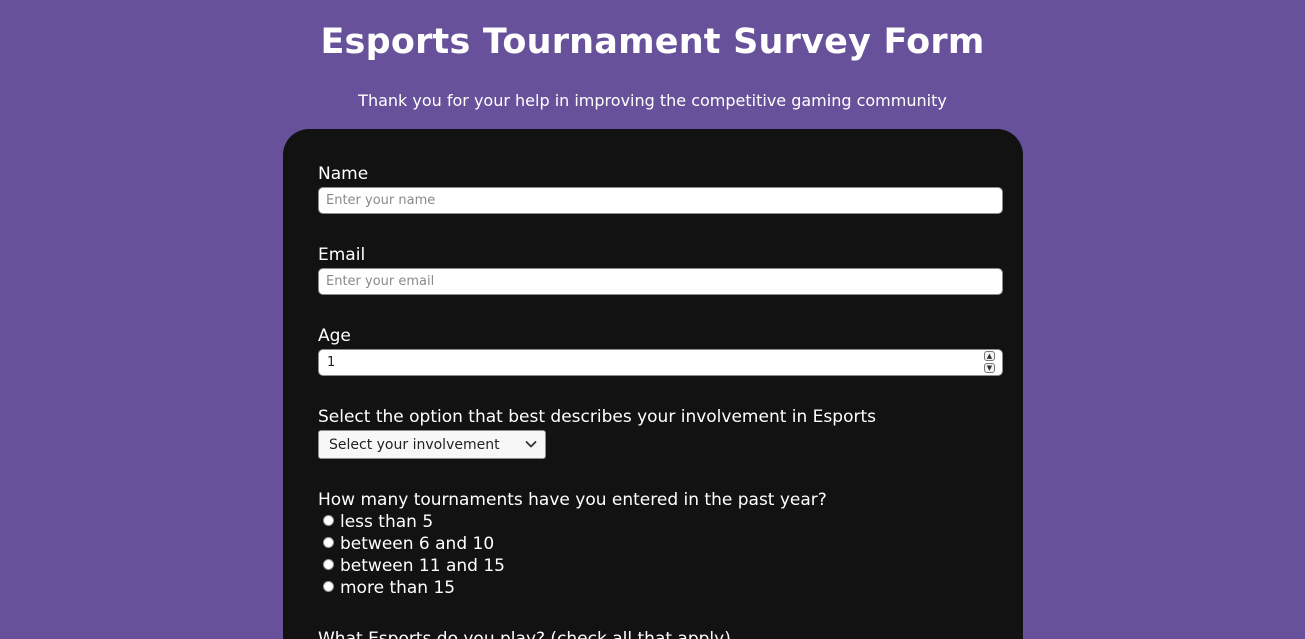  Describe the element at coordinates (414, 445) in the screenshot. I see `involvement-selected-value: Select your involvement` at that location.